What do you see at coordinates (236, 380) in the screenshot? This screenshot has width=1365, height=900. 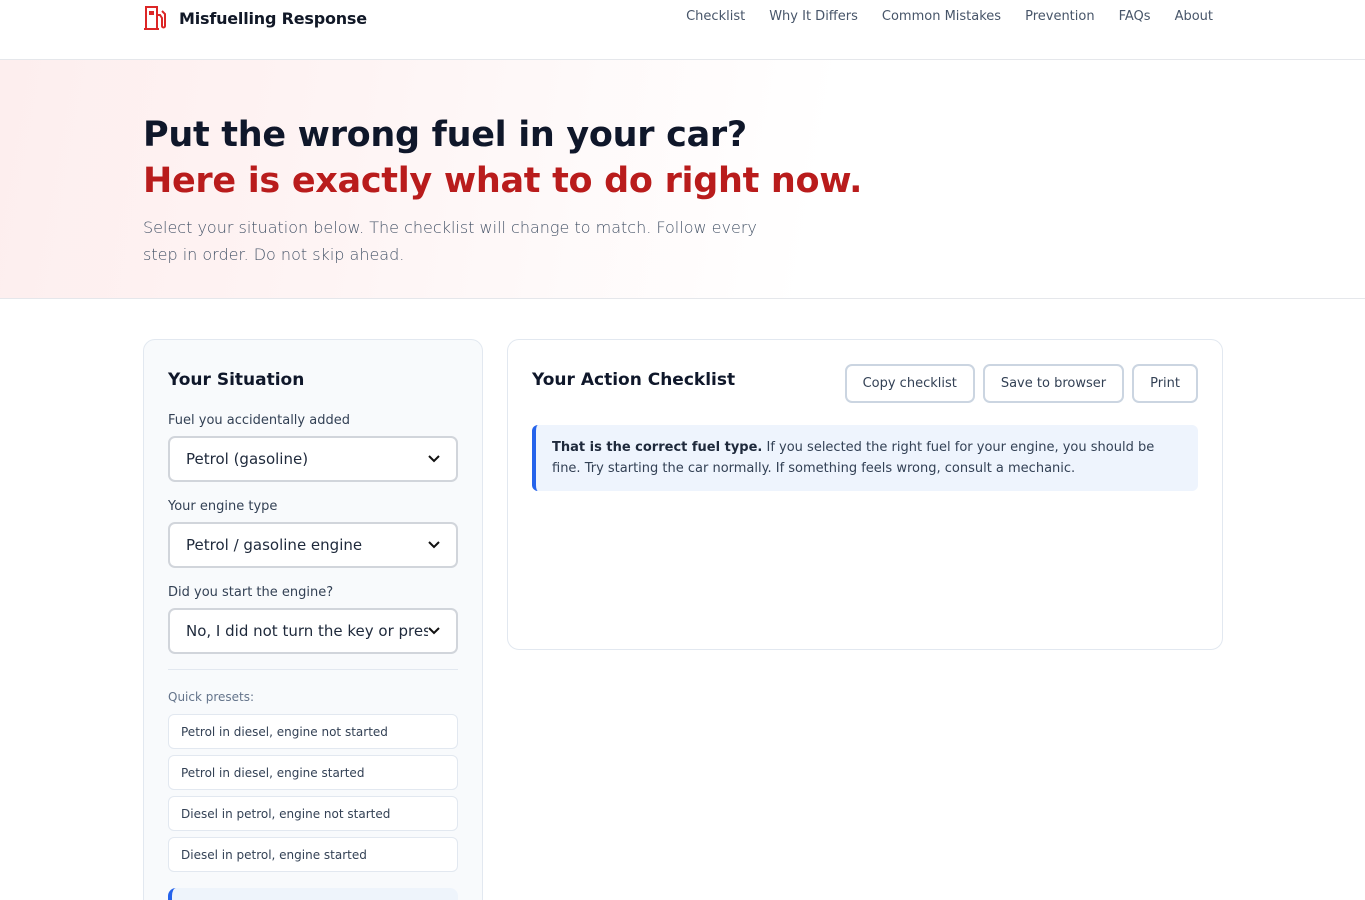 I see `situation-title: Your Situation` at bounding box center [236, 380].